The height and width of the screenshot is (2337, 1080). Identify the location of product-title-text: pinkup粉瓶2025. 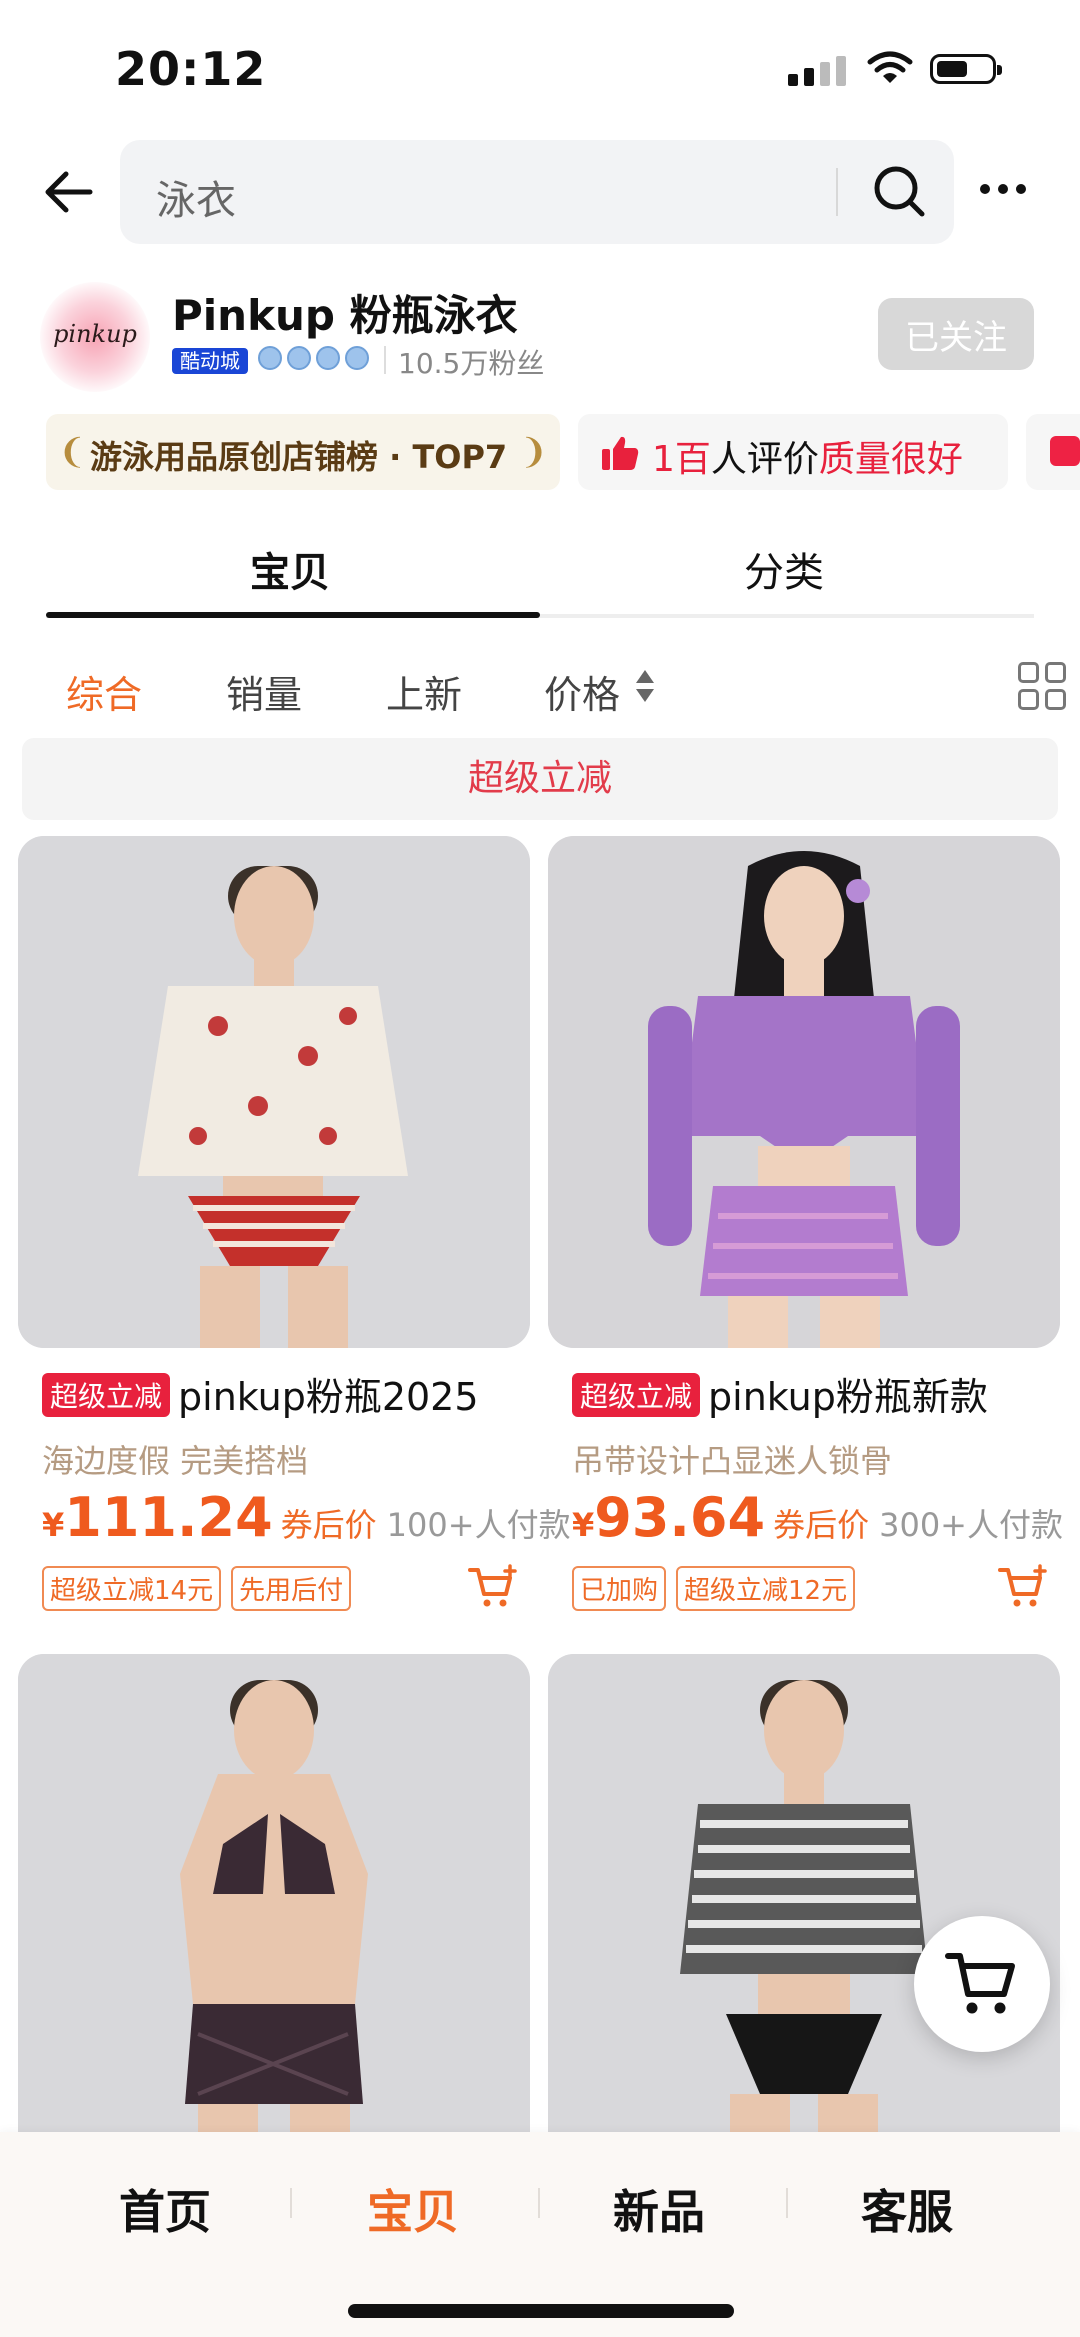
(328, 1397).